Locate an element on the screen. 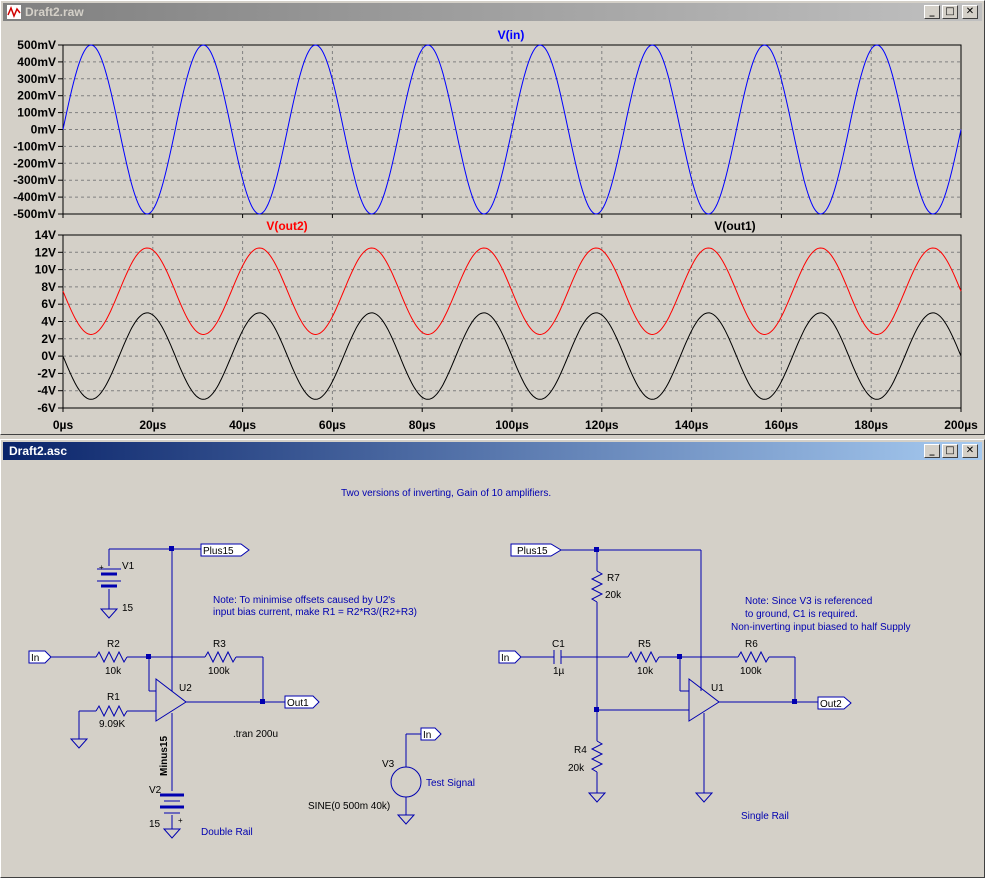  component-name: V1 is located at coordinates (128, 566).